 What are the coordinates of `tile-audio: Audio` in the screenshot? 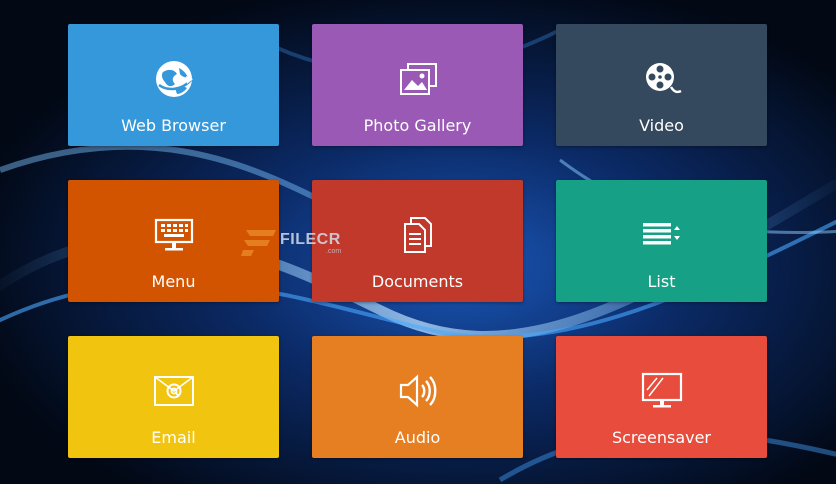 It's located at (417, 397).